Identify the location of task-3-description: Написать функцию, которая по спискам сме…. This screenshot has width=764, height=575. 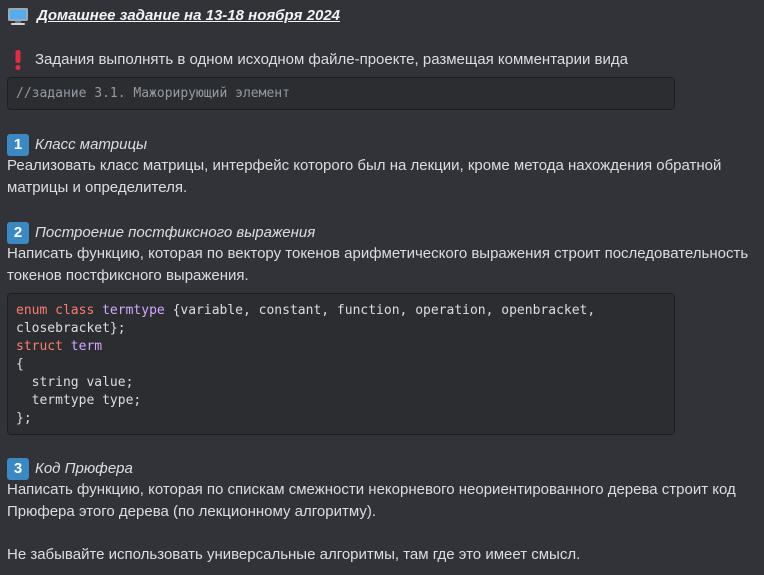
(371, 500).